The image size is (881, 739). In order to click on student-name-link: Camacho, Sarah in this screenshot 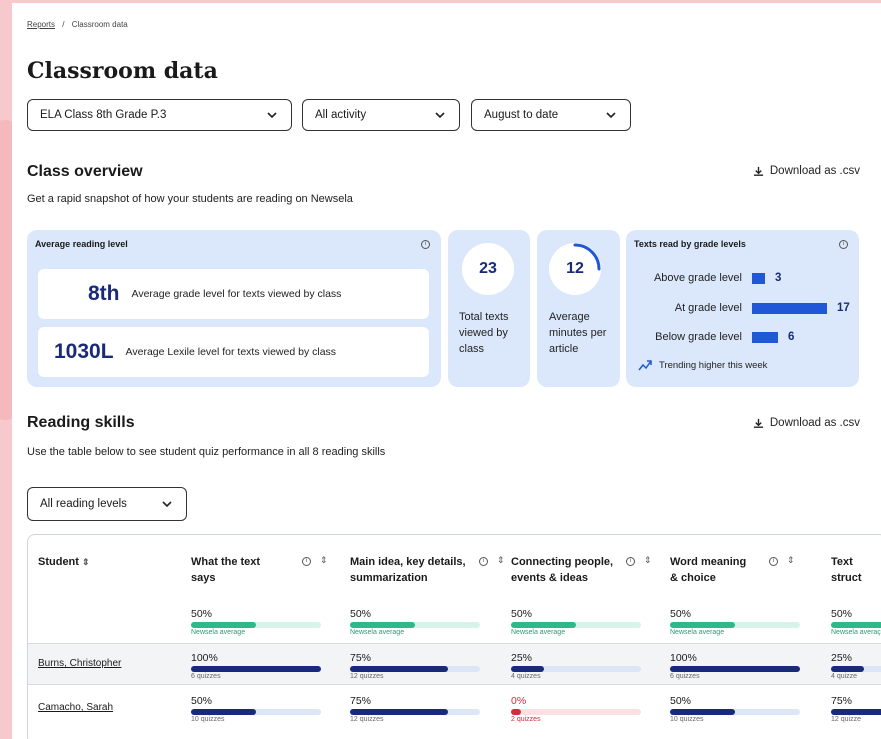, I will do `click(75, 707)`.